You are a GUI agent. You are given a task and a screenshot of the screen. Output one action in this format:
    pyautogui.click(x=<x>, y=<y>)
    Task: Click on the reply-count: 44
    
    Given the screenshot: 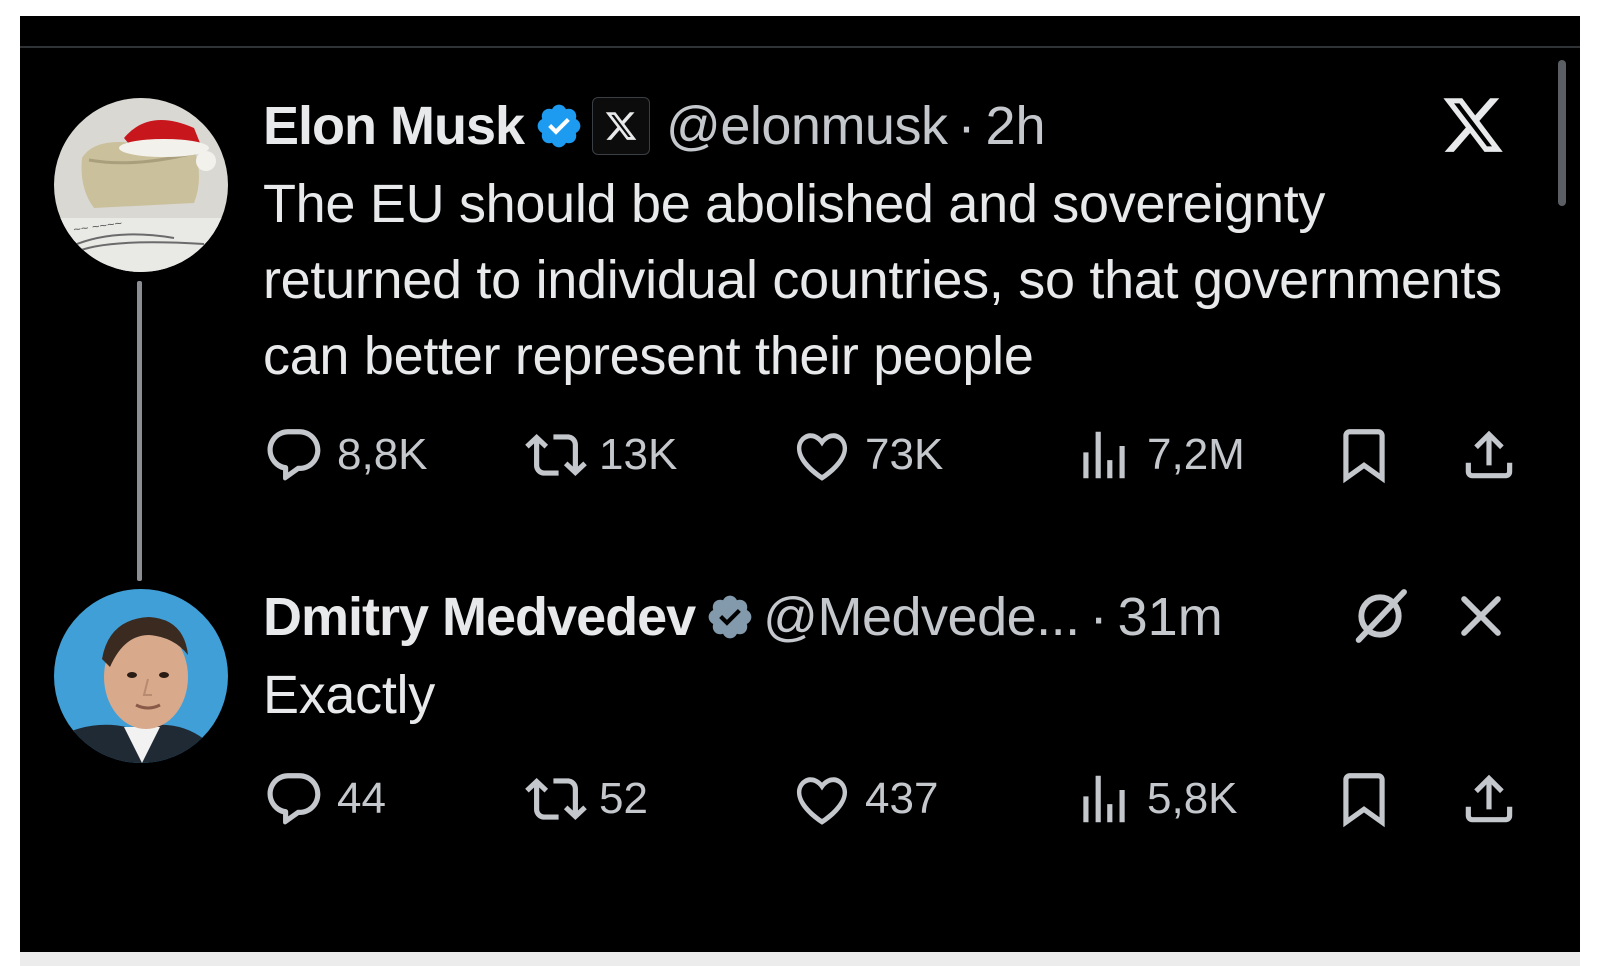 What is the action you would take?
    pyautogui.click(x=361, y=798)
    